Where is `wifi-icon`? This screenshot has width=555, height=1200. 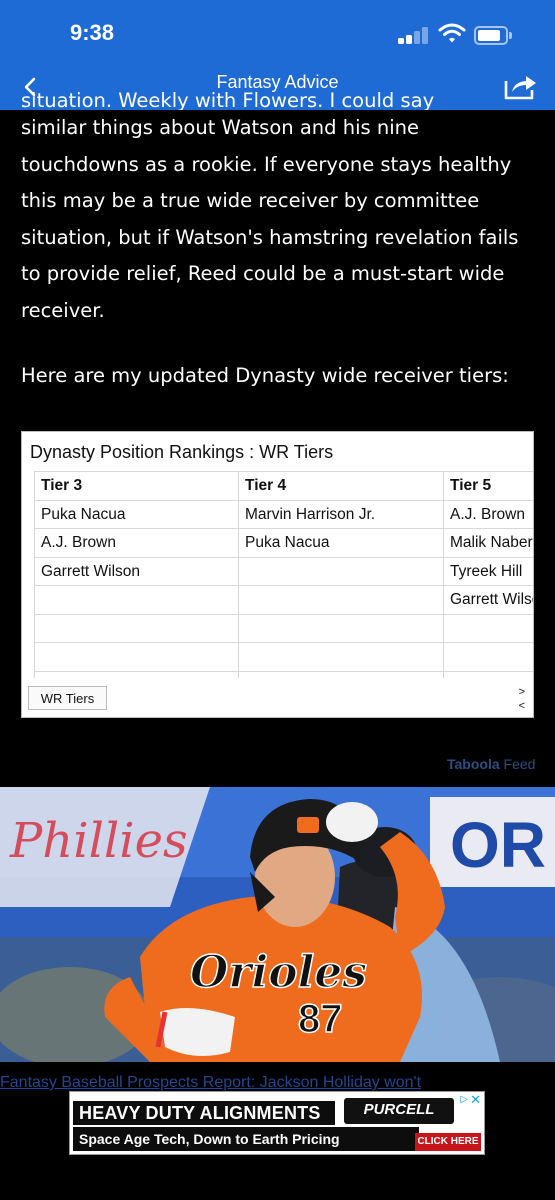
wifi-icon is located at coordinates (452, 33).